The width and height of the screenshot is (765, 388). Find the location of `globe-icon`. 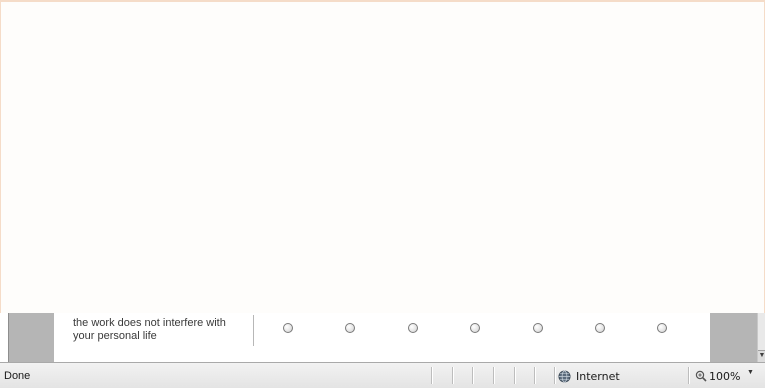

globe-icon is located at coordinates (564, 376).